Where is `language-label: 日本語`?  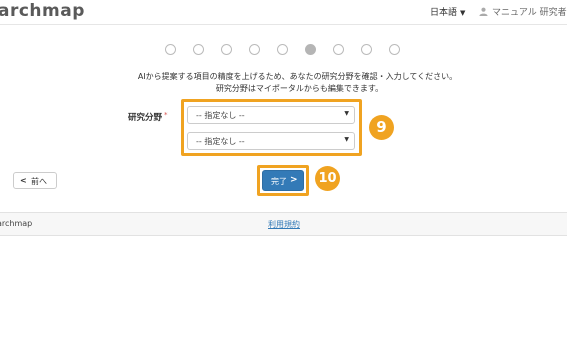 language-label: 日本語 is located at coordinates (444, 13).